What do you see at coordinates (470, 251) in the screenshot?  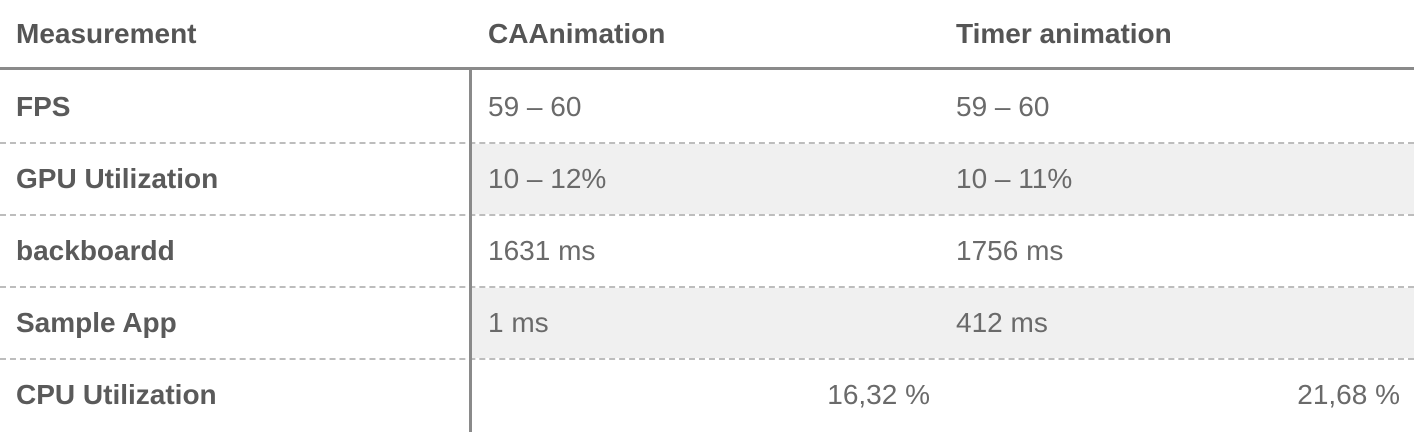 I see `column-divider` at bounding box center [470, 251].